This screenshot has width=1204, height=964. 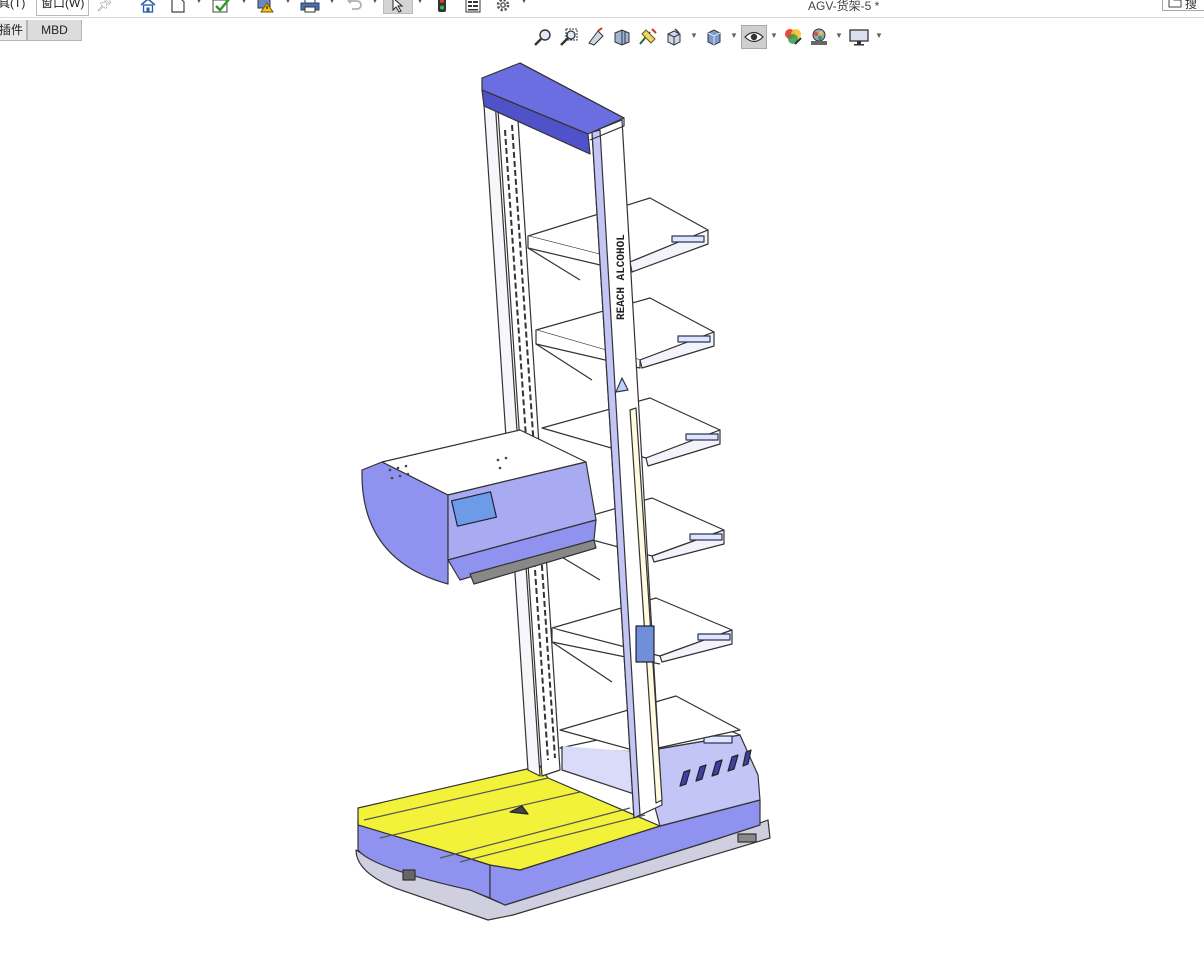 I want to click on mast-sensor, so click(x=645, y=644).